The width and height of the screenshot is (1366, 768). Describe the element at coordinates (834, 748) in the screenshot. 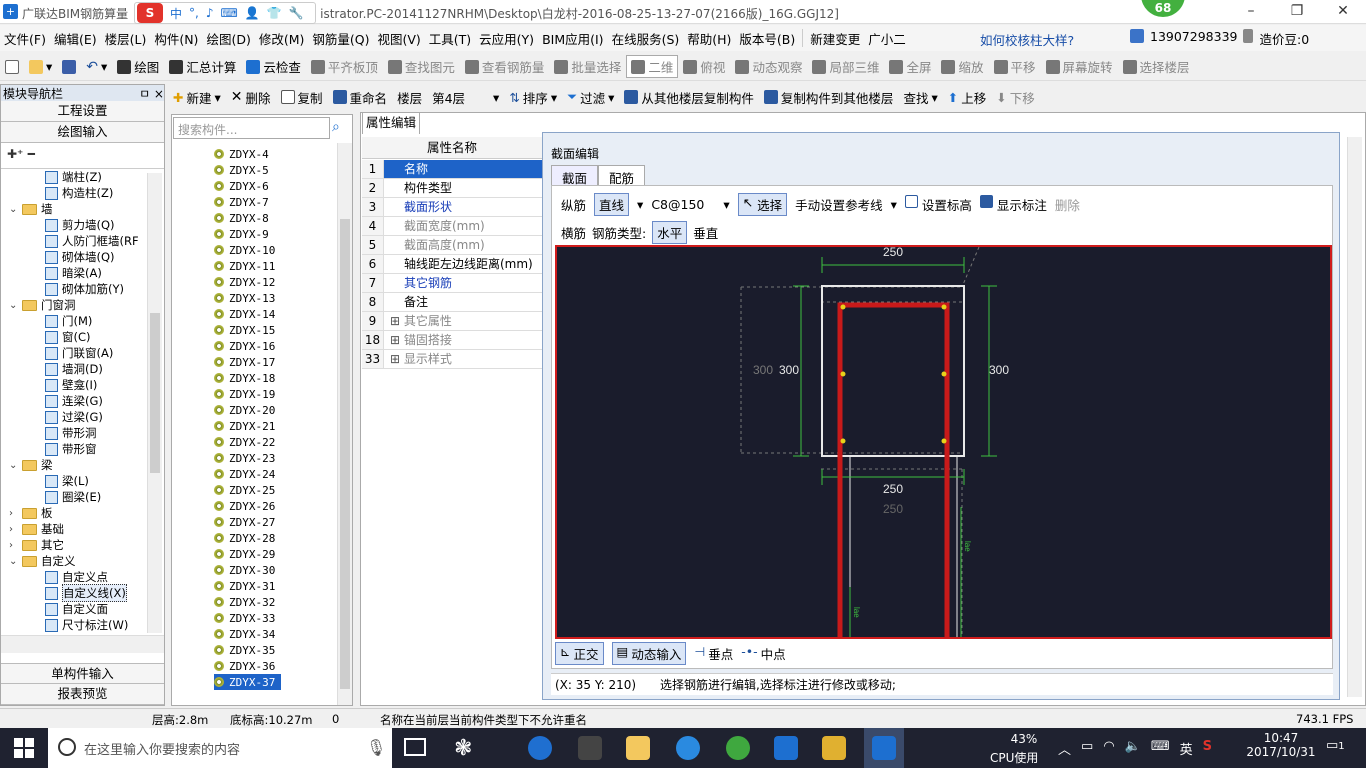

I see `notes-icon` at that location.